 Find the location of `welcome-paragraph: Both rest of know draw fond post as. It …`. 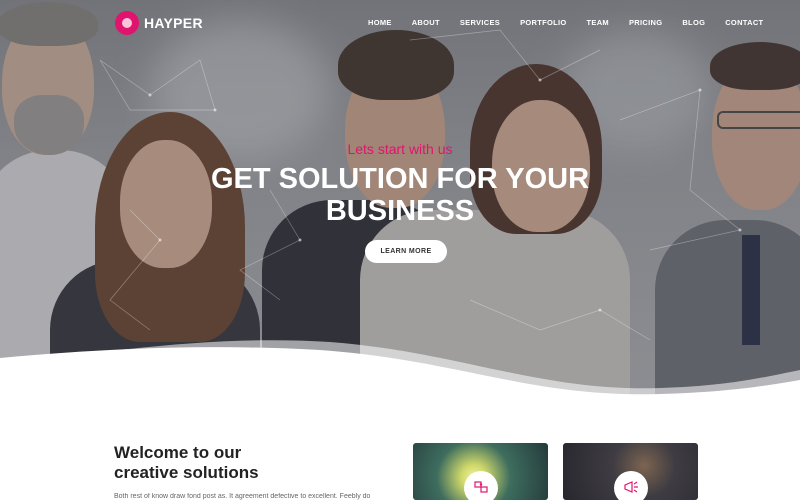

welcome-paragraph: Both rest of know draw fond post as. It … is located at coordinates (242, 496).